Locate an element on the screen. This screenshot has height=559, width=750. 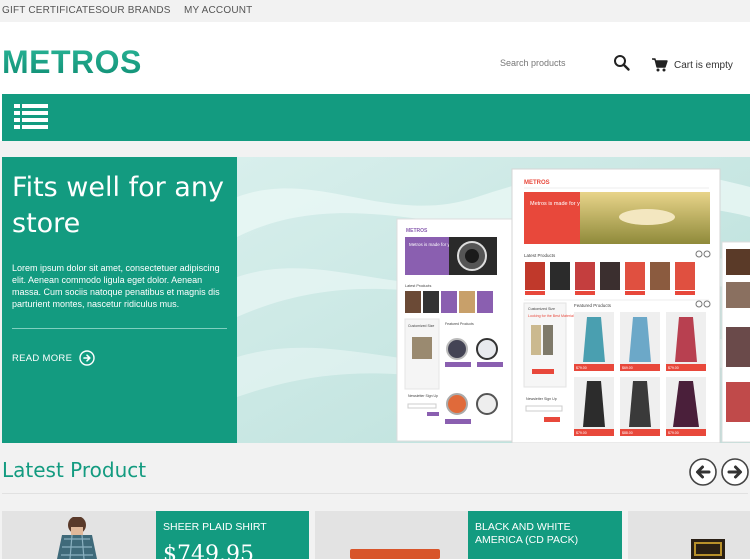
hero-title: Fits well for any store is located at coordinates (118, 205).